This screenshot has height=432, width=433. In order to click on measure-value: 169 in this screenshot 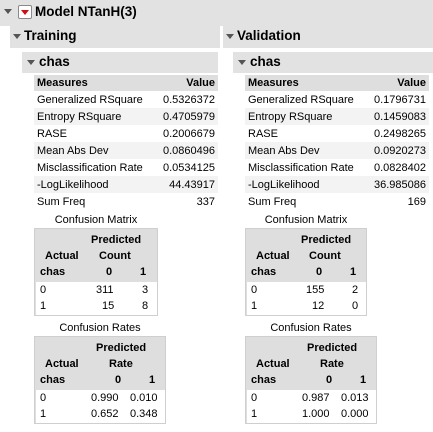, I will do `click(416, 201)`.